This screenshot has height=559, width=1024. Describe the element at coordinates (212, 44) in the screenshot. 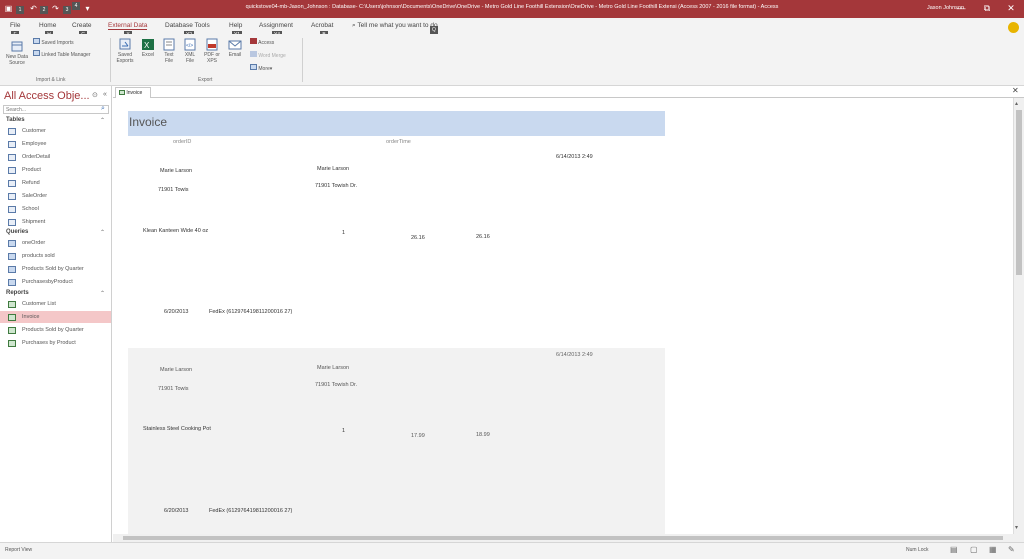

I see `pdf-icon` at that location.